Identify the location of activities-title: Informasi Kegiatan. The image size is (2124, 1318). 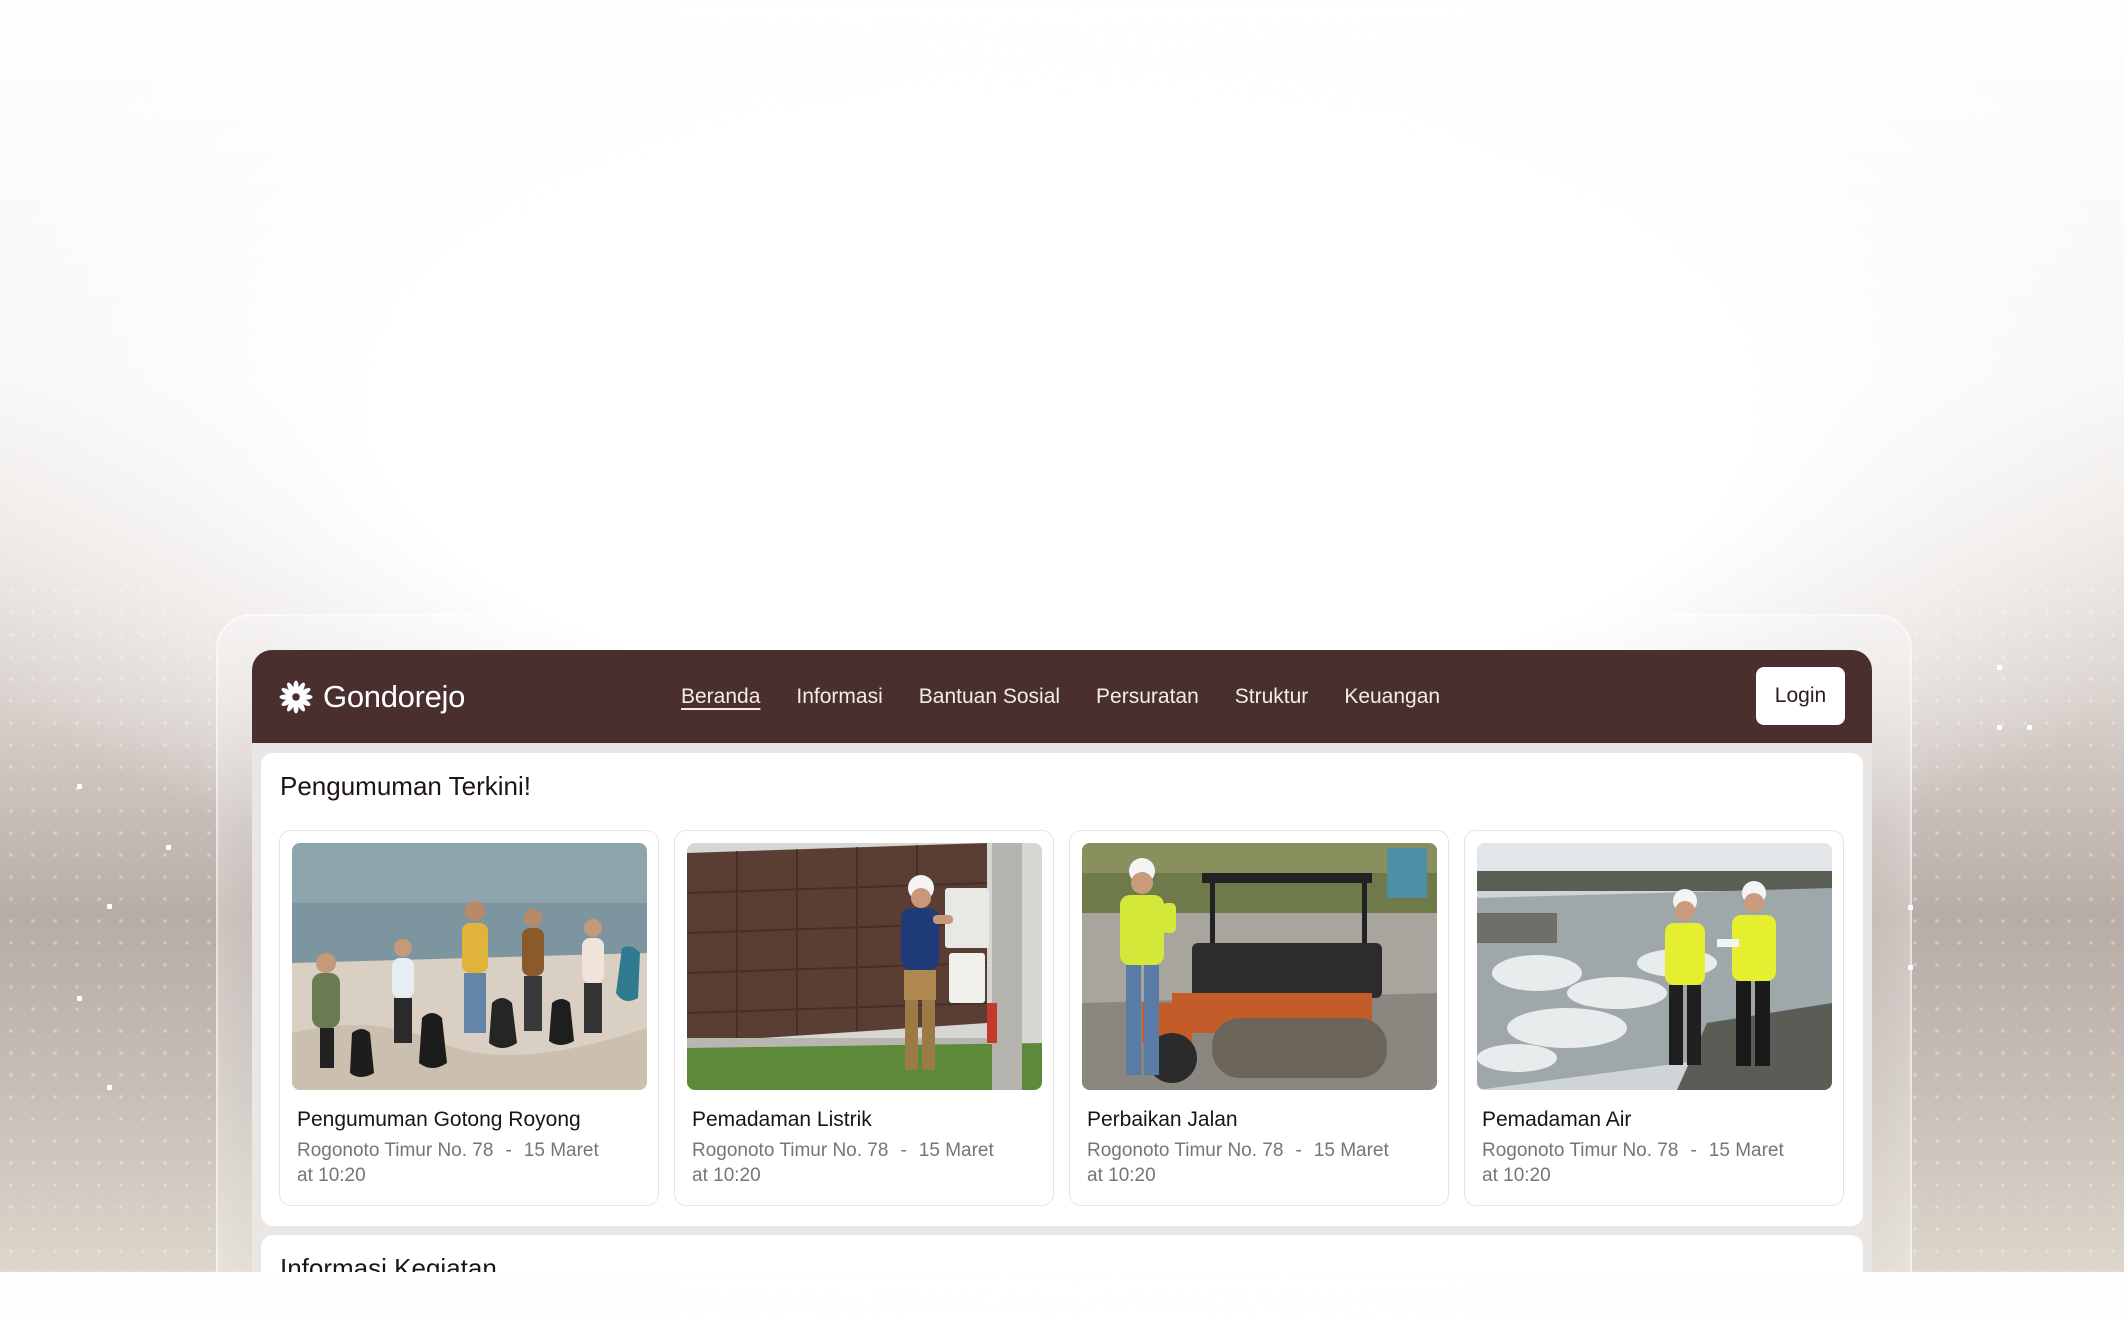
(388, 1262).